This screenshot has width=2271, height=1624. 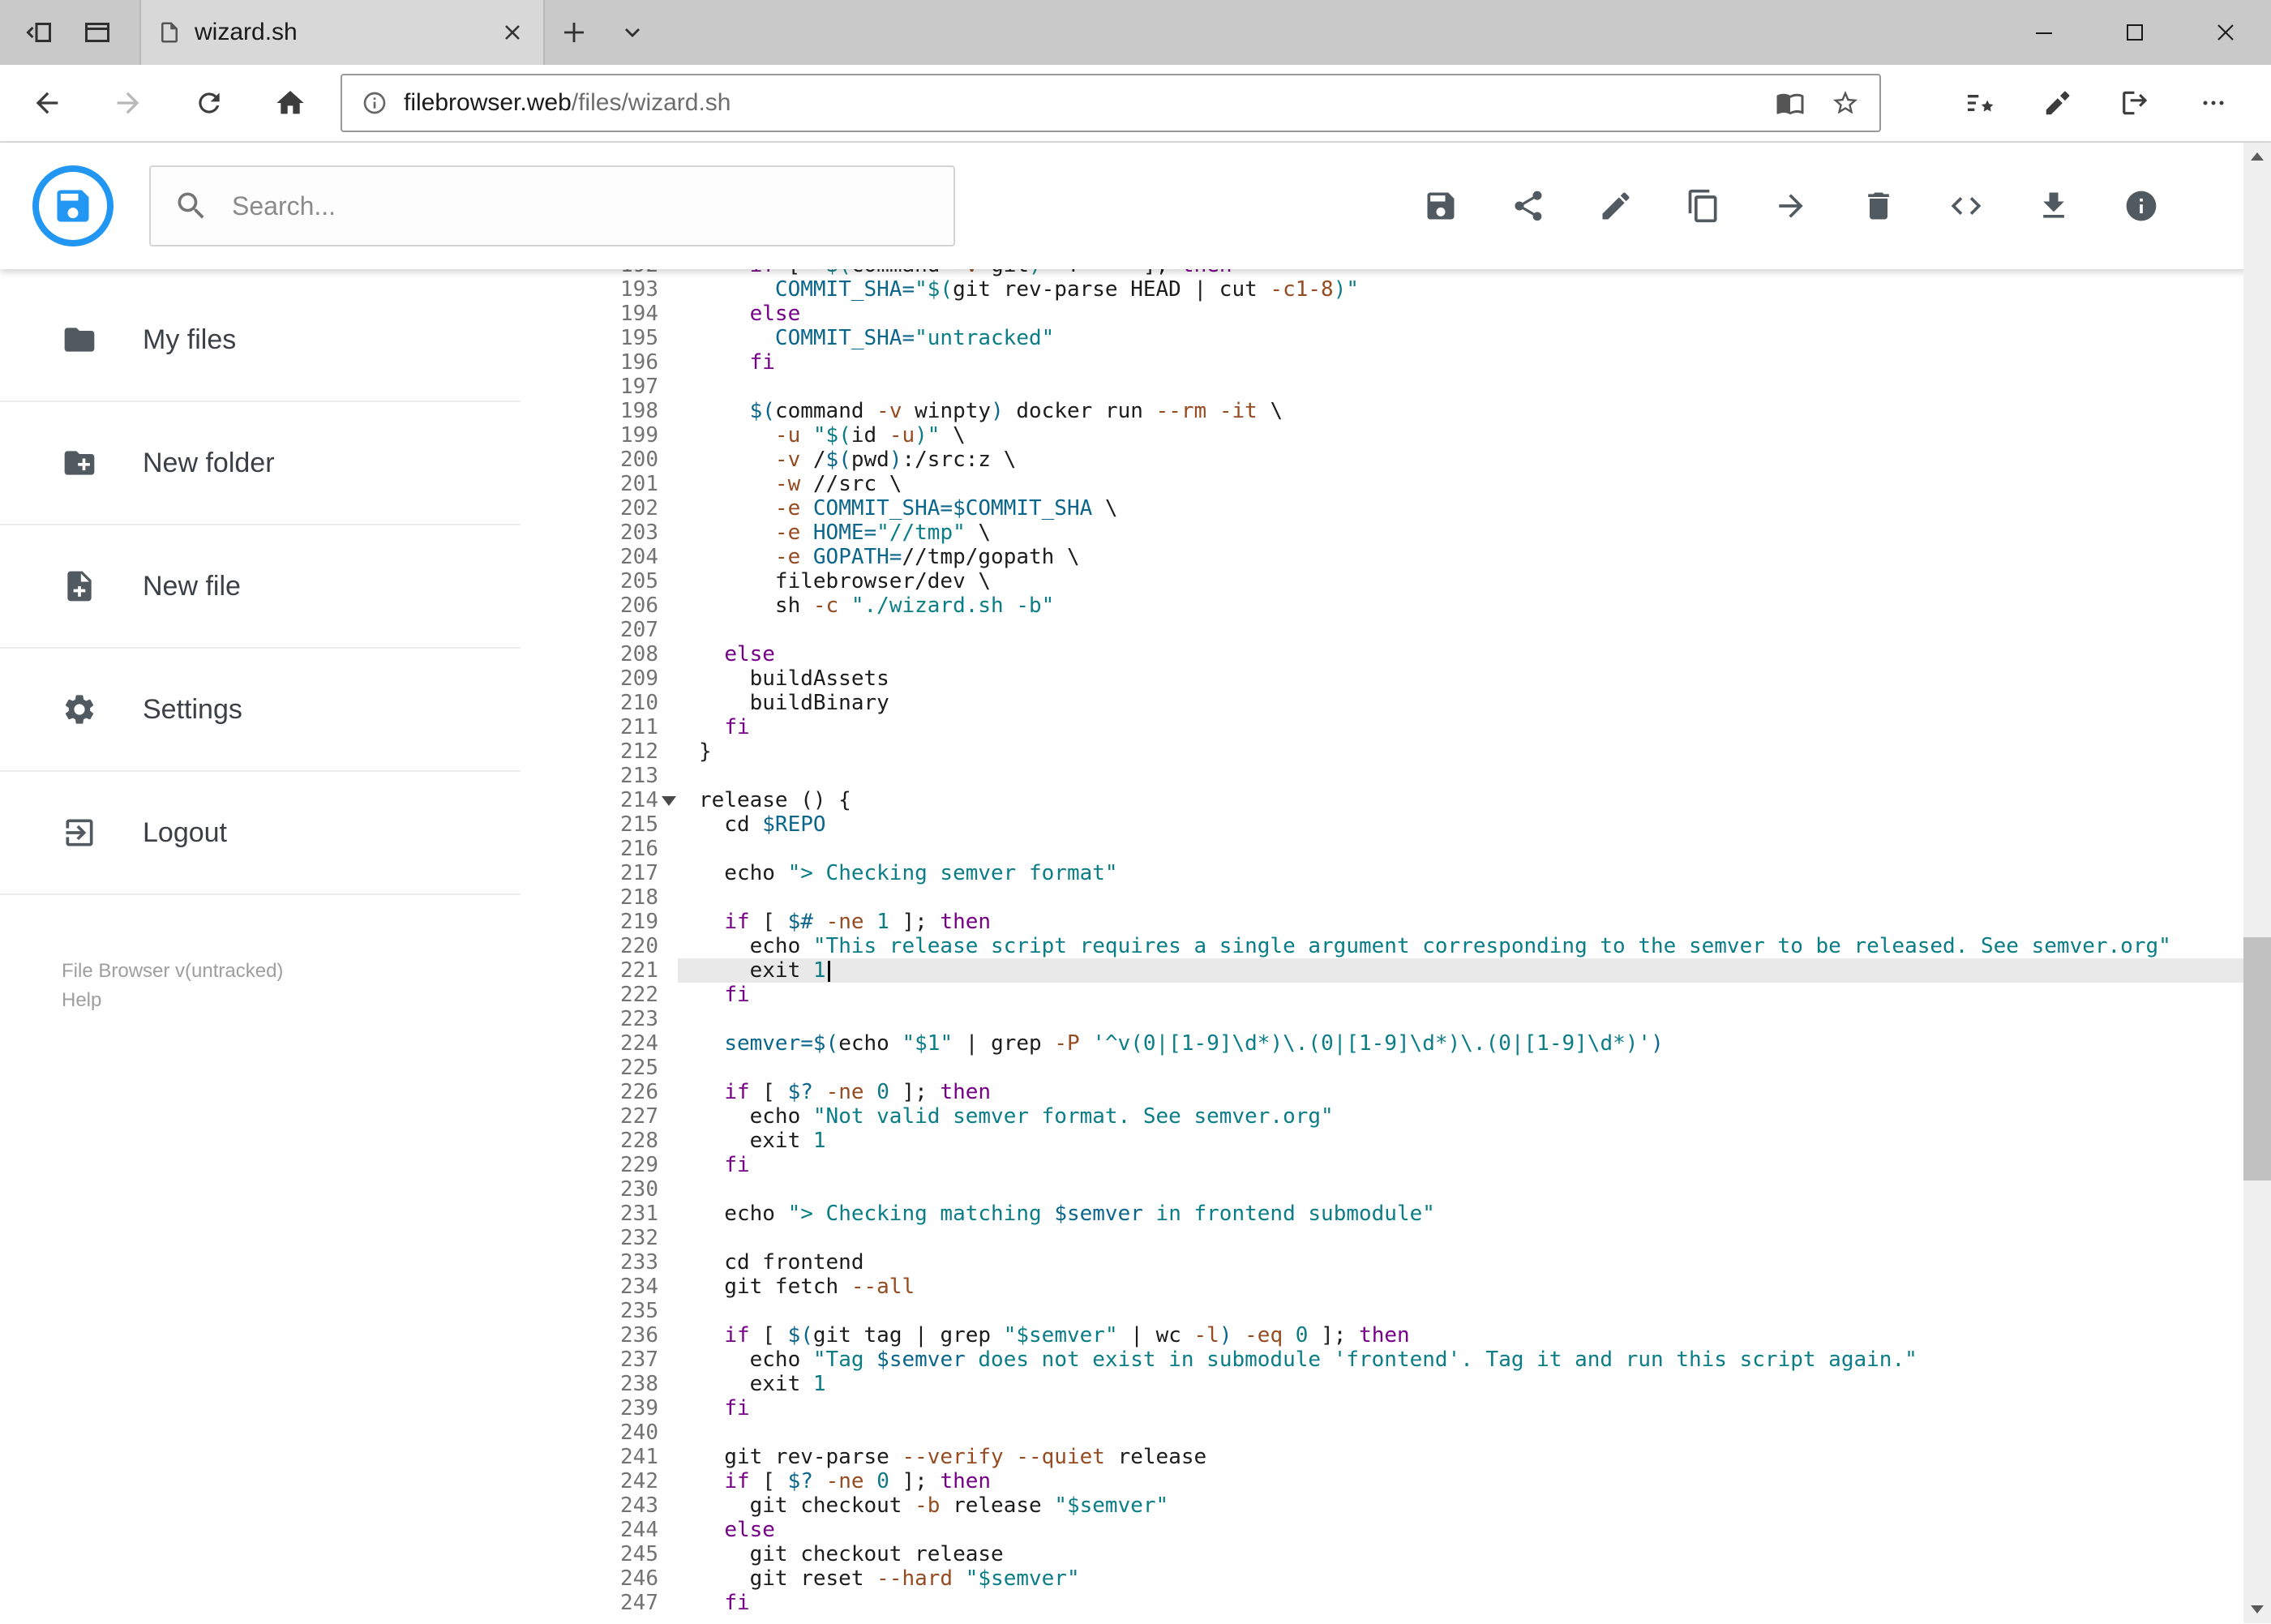 I want to click on code-line-216: 216, so click(x=1396, y=849).